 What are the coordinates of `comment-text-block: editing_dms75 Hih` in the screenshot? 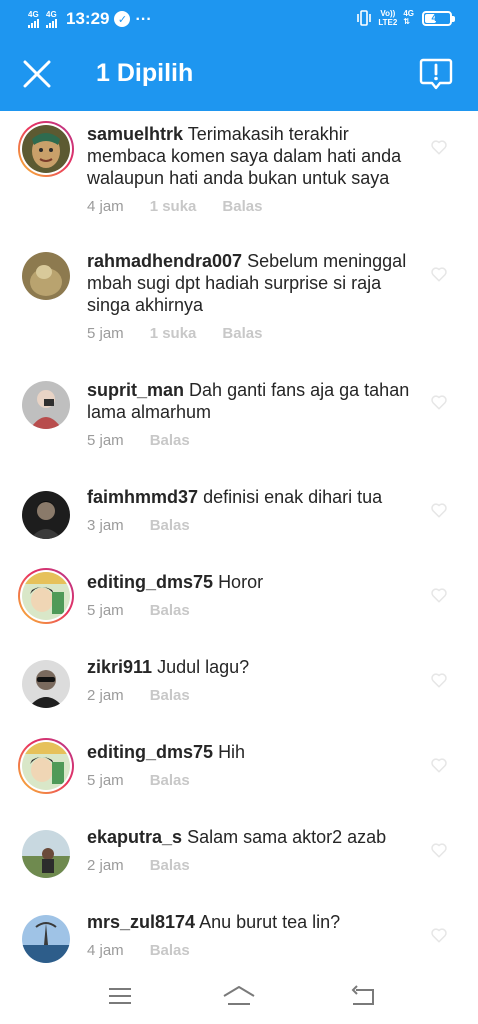 It's located at (250, 752).